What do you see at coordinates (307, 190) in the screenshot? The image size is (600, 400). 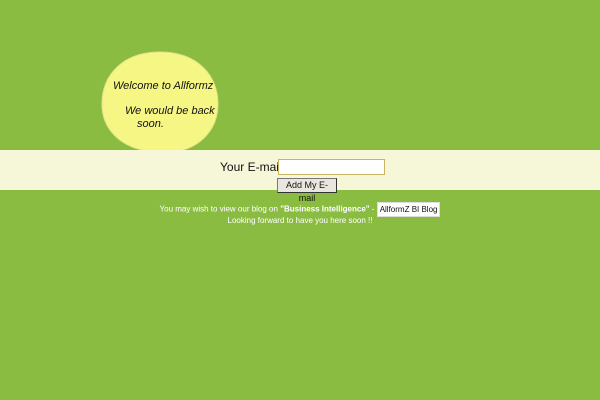 I see `add-email-button: Add My E-mail` at bounding box center [307, 190].